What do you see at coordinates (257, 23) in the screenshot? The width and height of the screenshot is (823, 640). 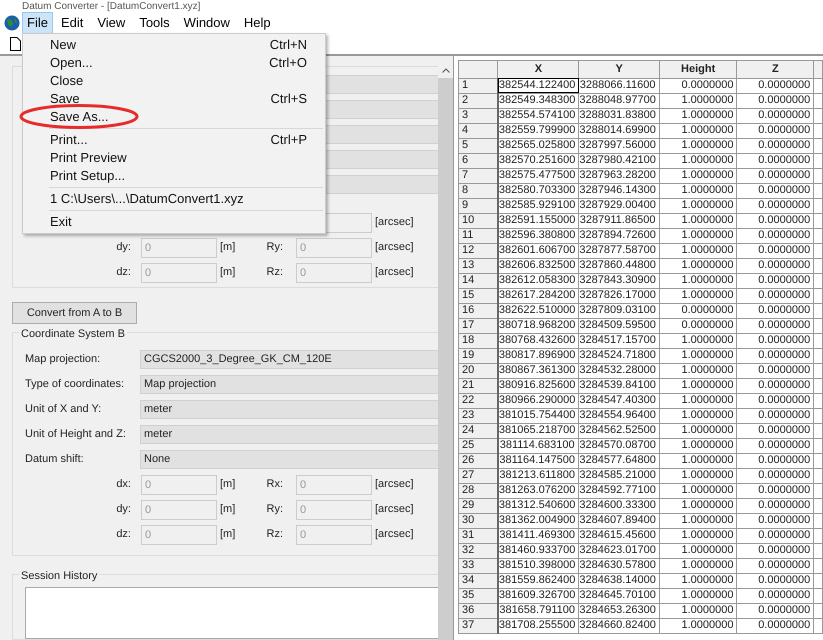 I see `menu-item: Help` at bounding box center [257, 23].